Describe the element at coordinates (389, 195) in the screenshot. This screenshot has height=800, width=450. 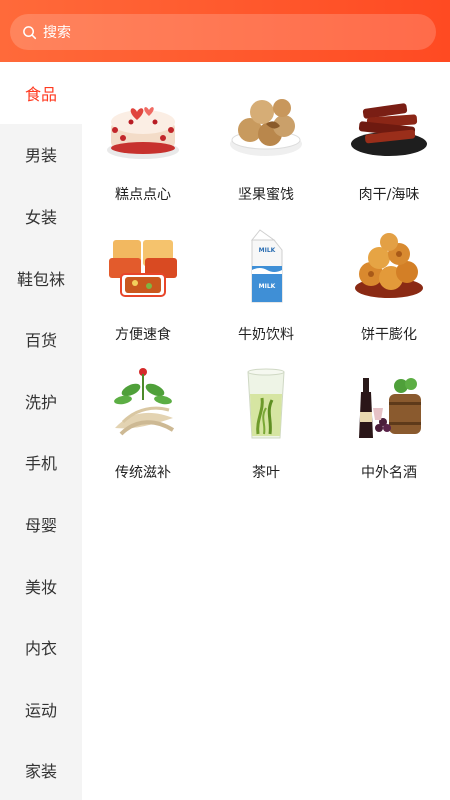
I see `category-label: 肉干/海味` at that location.